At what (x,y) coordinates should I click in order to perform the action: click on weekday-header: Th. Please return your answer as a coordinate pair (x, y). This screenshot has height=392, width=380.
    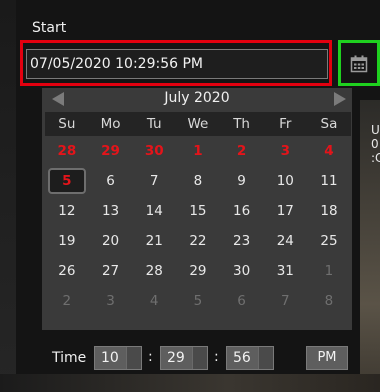
    Looking at the image, I should click on (241, 124).